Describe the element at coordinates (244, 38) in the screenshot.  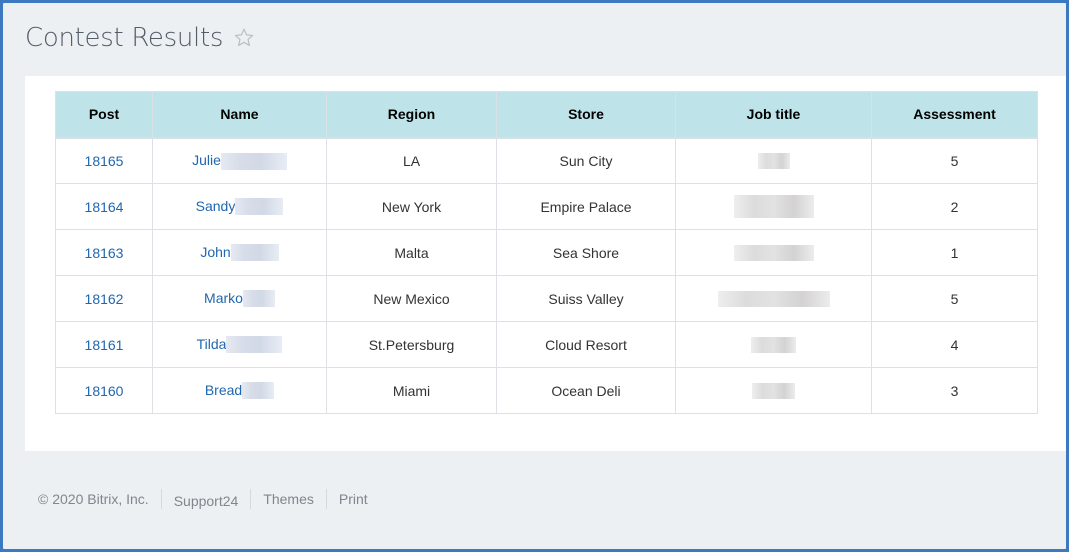
I see `star-icon` at that location.